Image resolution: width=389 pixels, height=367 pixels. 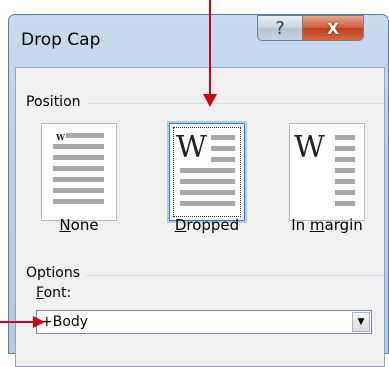 What do you see at coordinates (213, 225) in the screenshot?
I see `label-rest: ropped` at bounding box center [213, 225].